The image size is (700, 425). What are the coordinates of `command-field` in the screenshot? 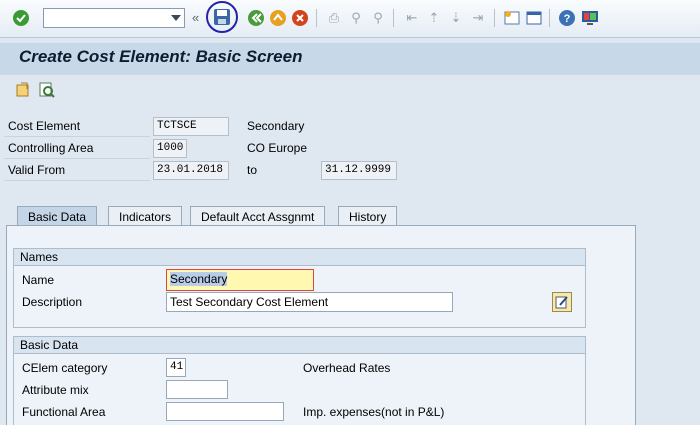 It's located at (114, 18).